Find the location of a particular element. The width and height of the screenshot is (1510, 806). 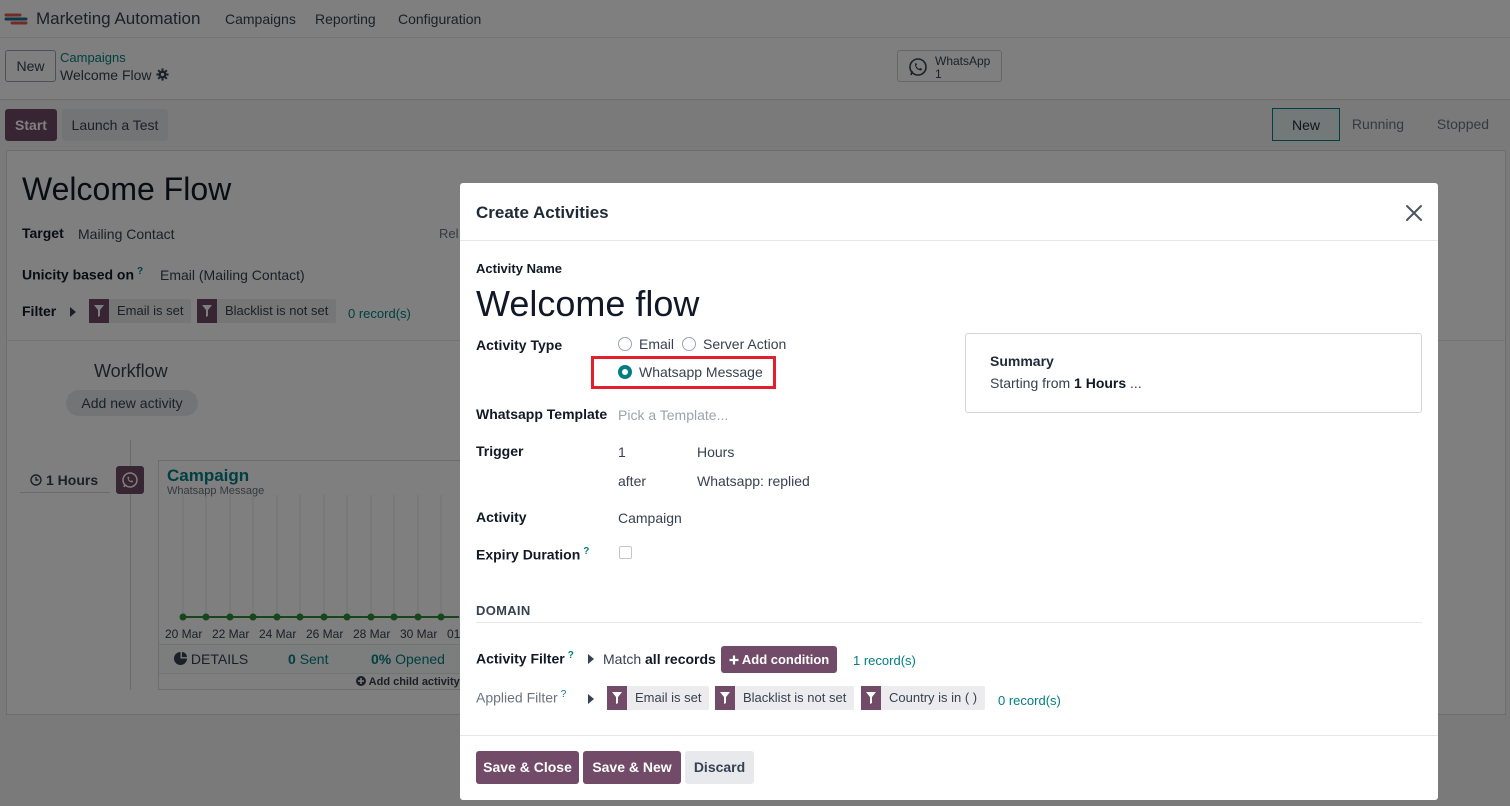

activity-filter-help-icon: ? is located at coordinates (571, 655).